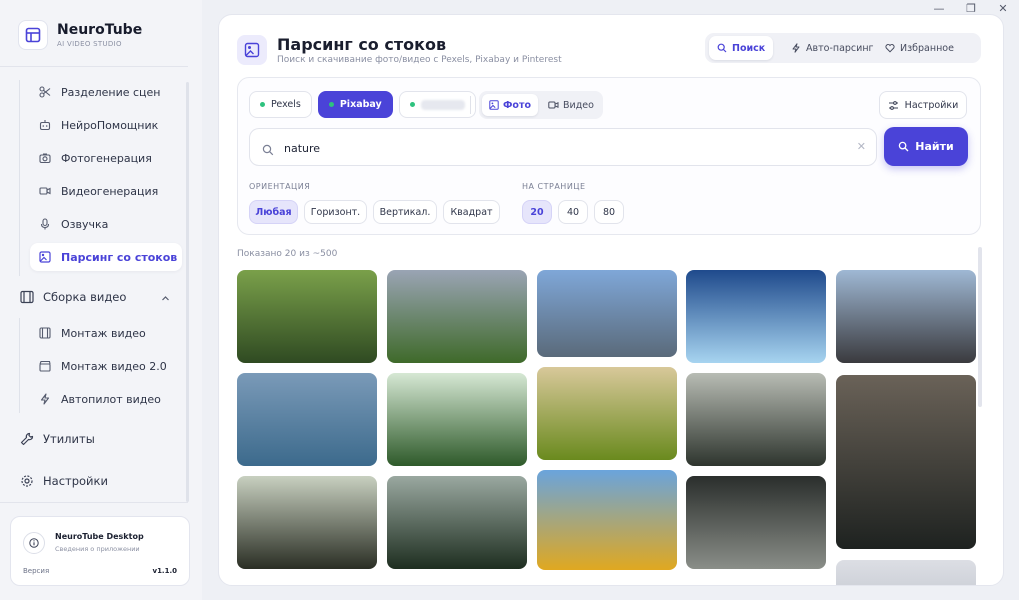  I want to click on sidebar-item-settings: Настройки, so click(98, 481).